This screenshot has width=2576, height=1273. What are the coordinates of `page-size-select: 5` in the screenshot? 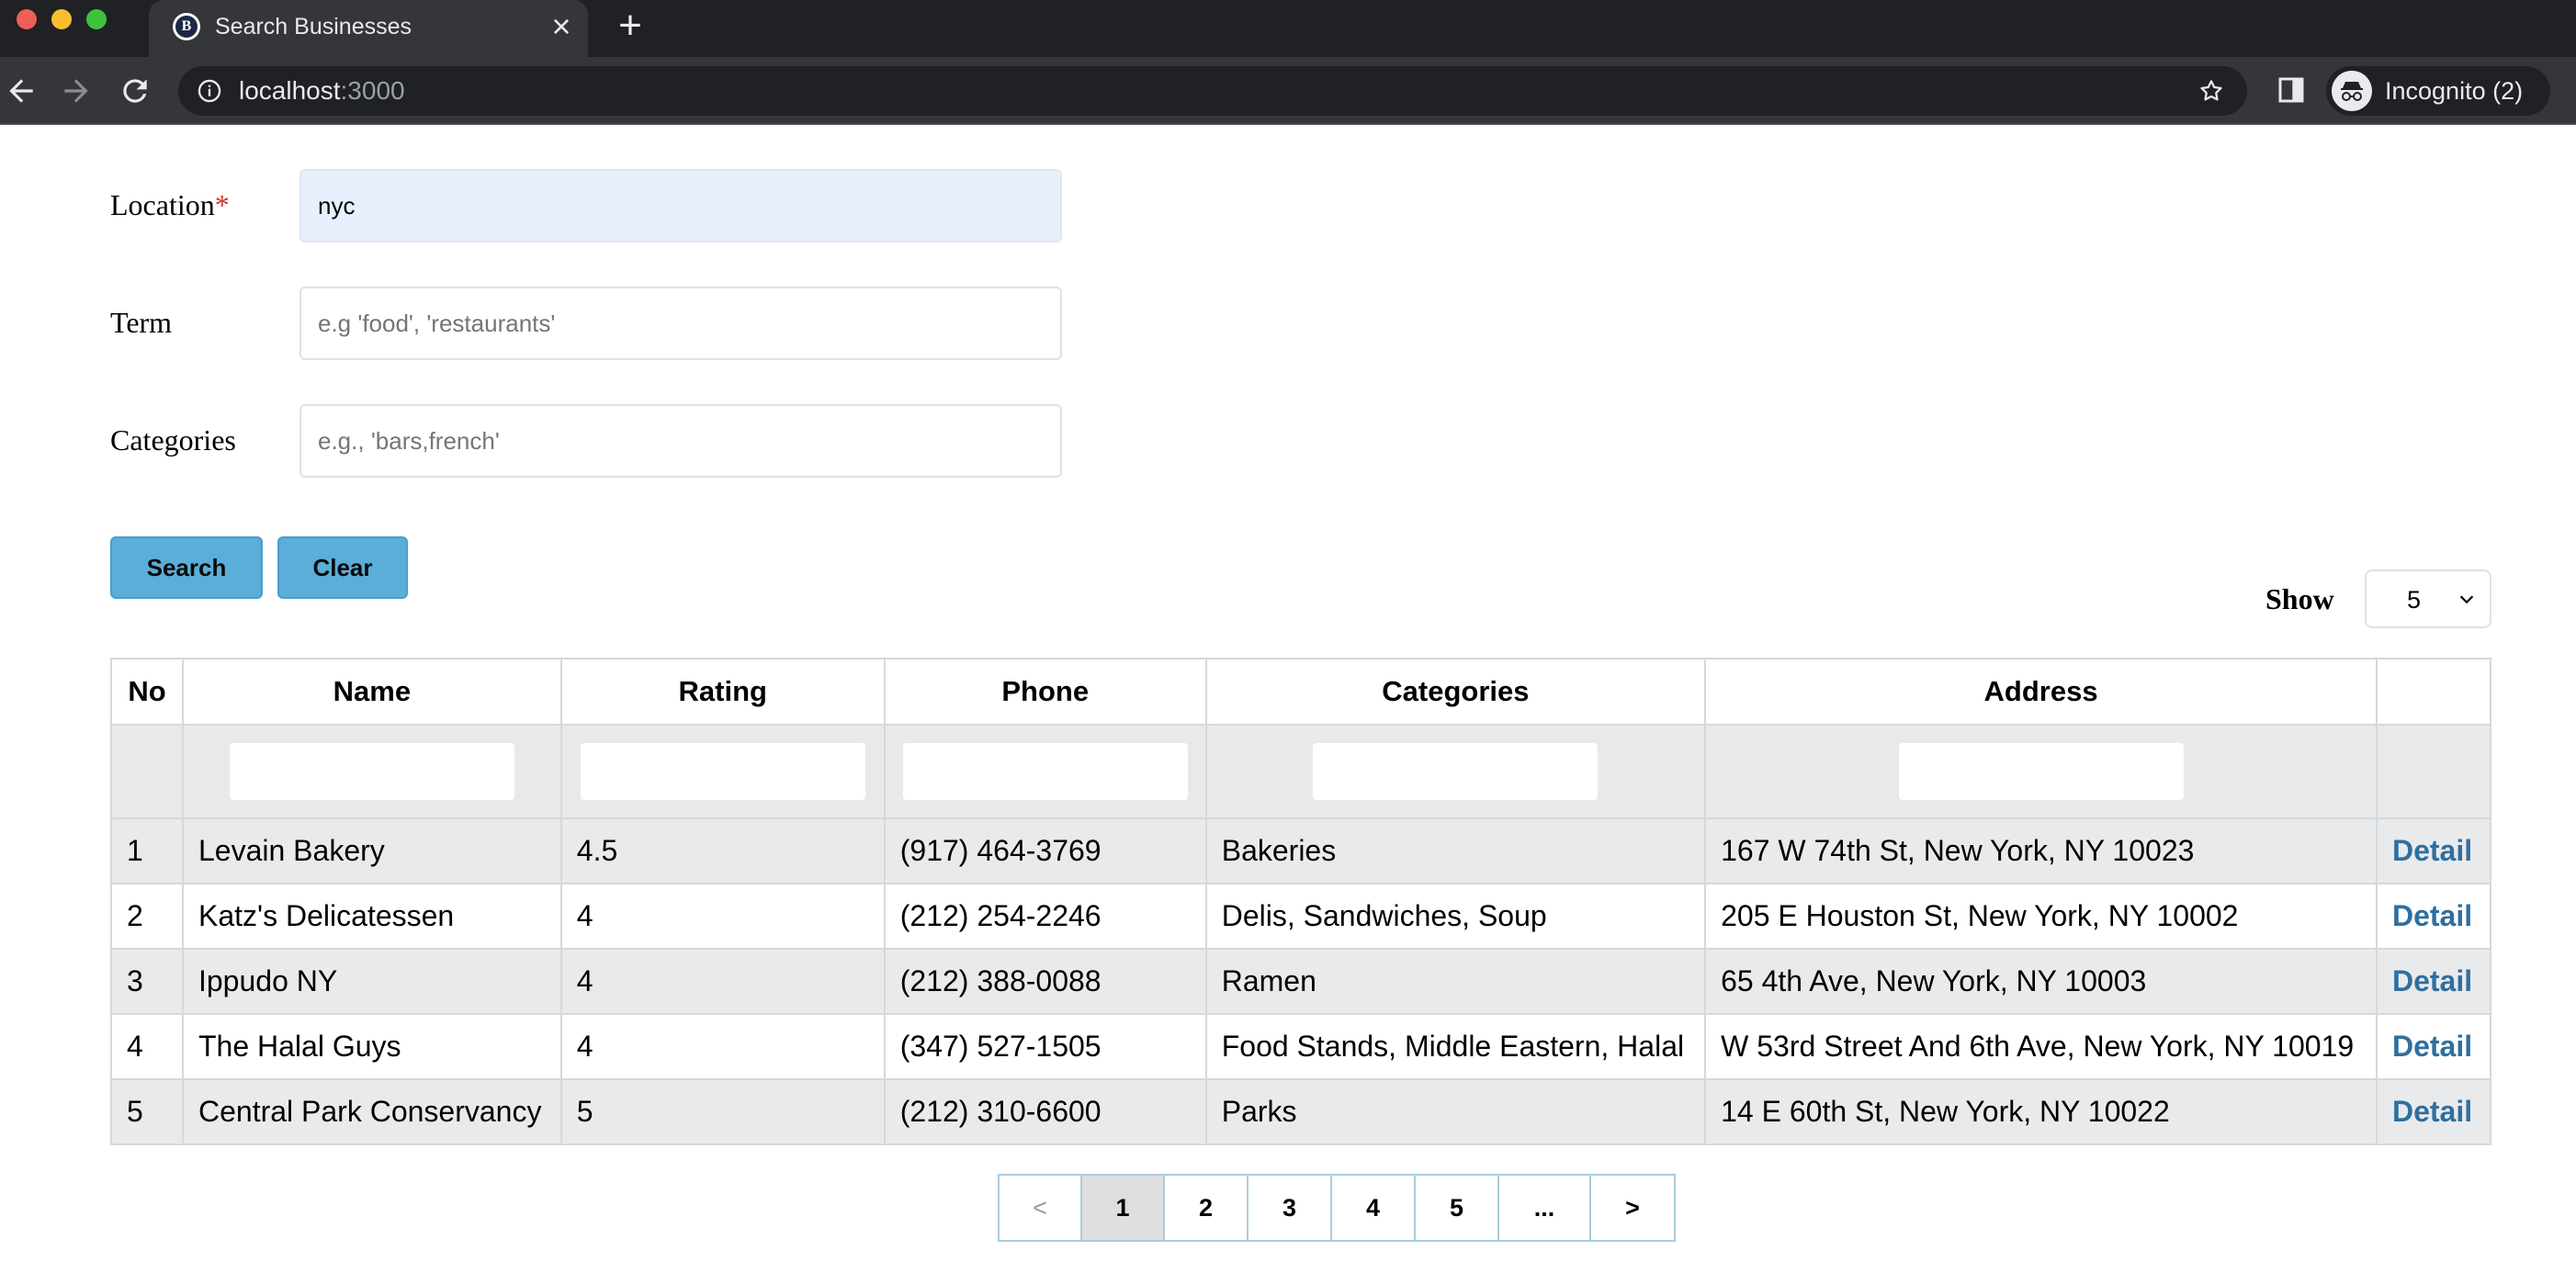 It's located at (2428, 598).